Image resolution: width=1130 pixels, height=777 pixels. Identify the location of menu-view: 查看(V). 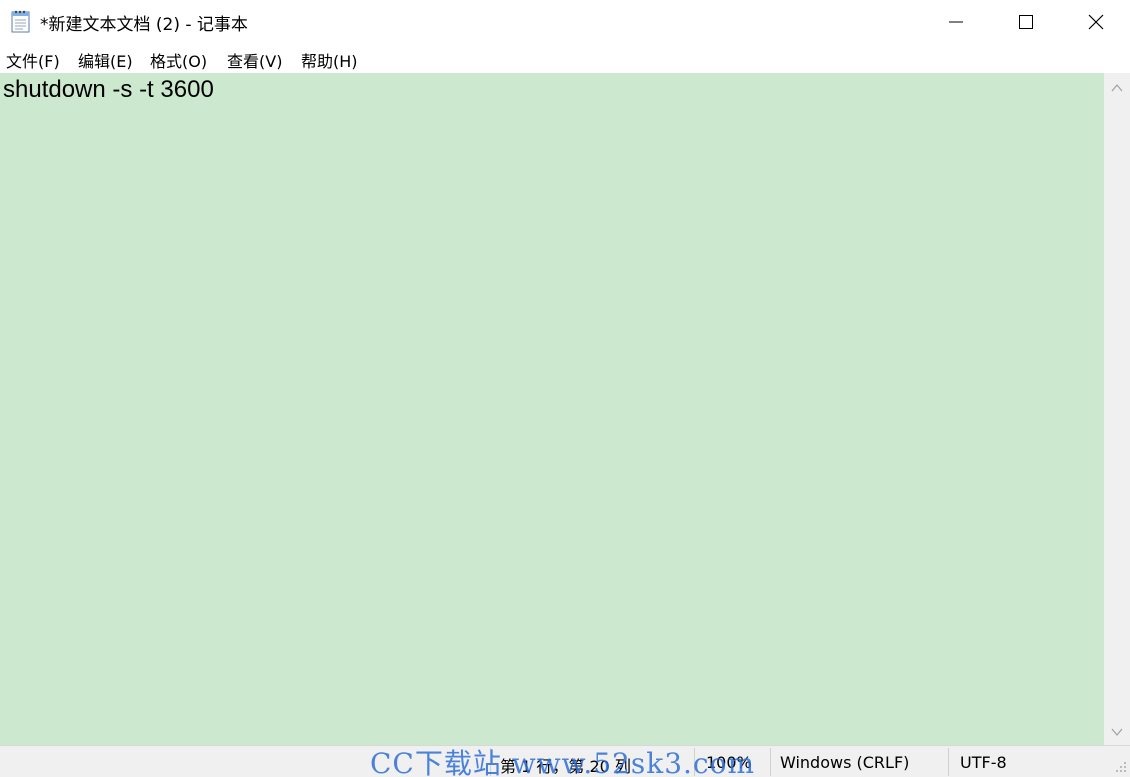
(254, 60).